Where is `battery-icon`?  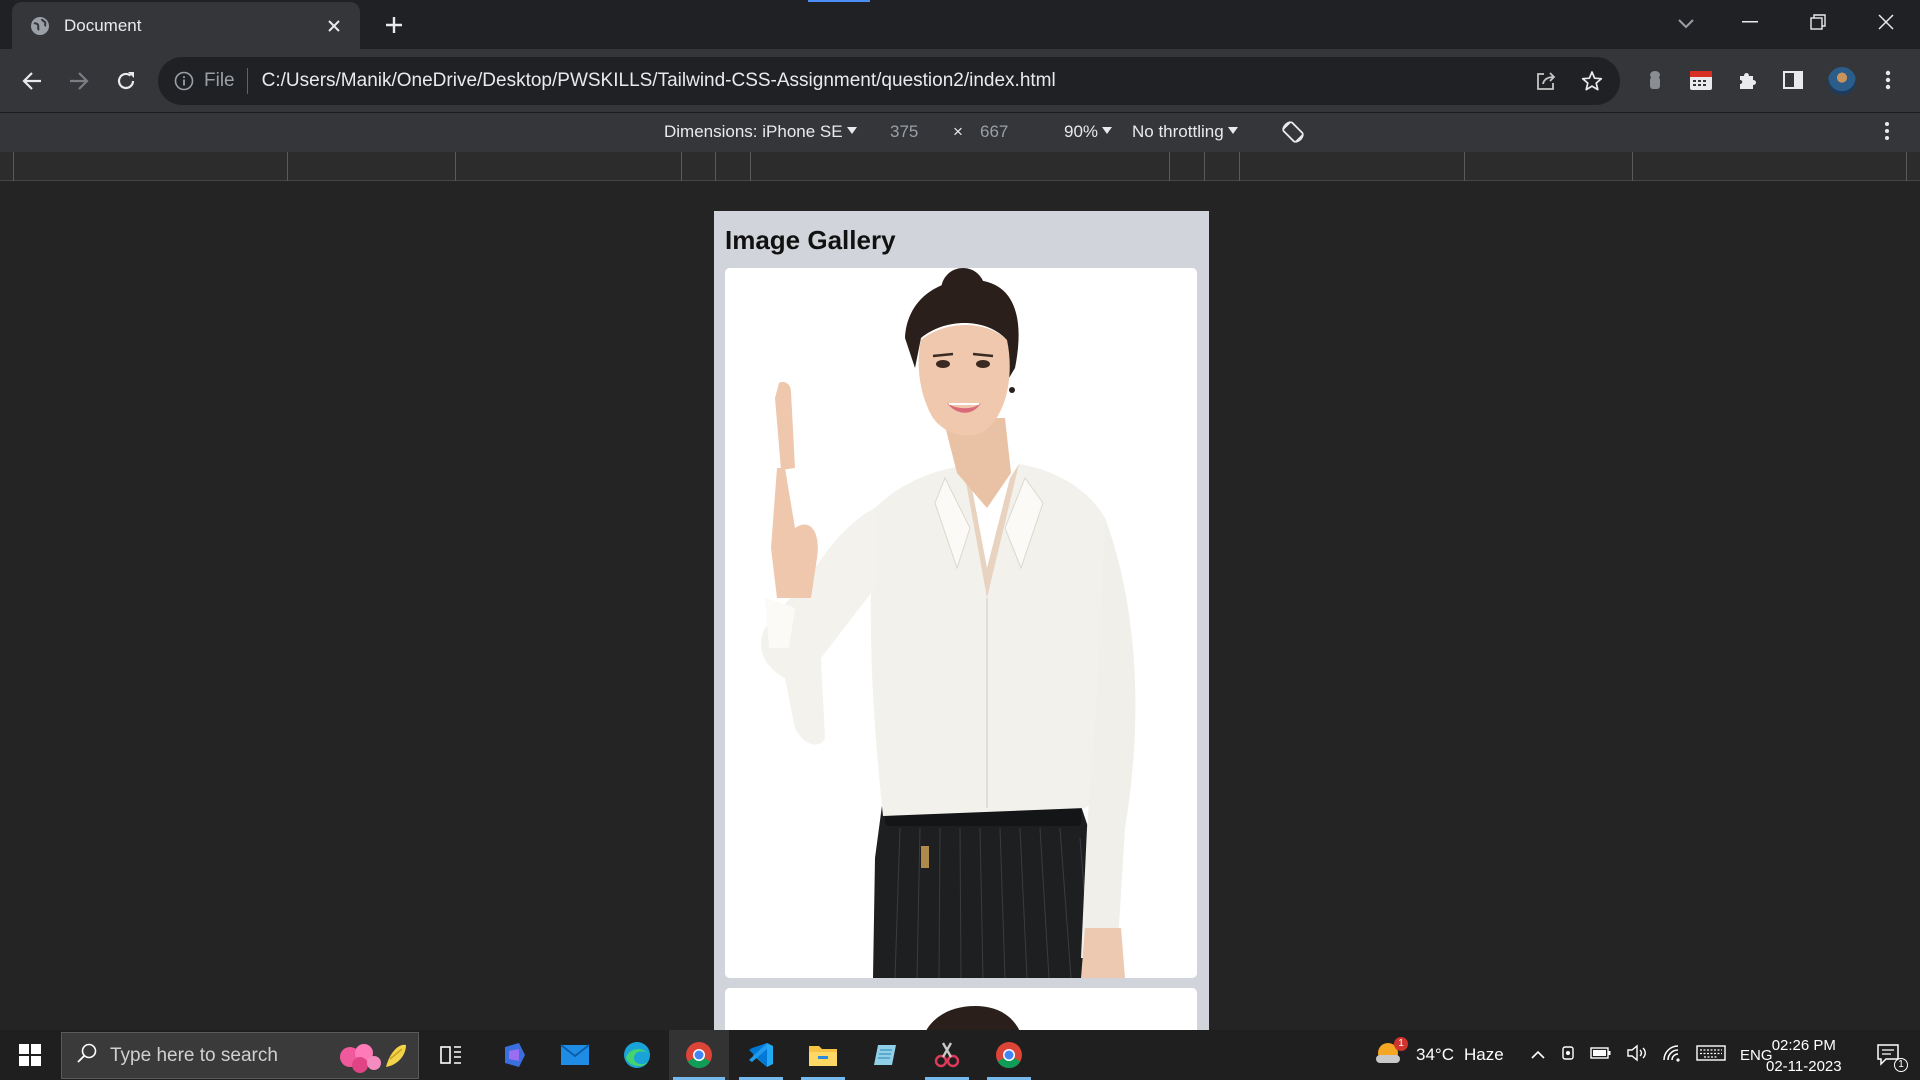 battery-icon is located at coordinates (1601, 1055).